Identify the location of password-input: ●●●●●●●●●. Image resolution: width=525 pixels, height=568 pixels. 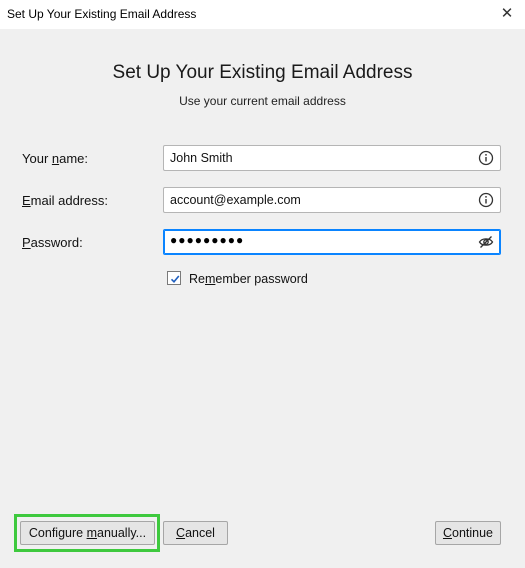
(207, 240).